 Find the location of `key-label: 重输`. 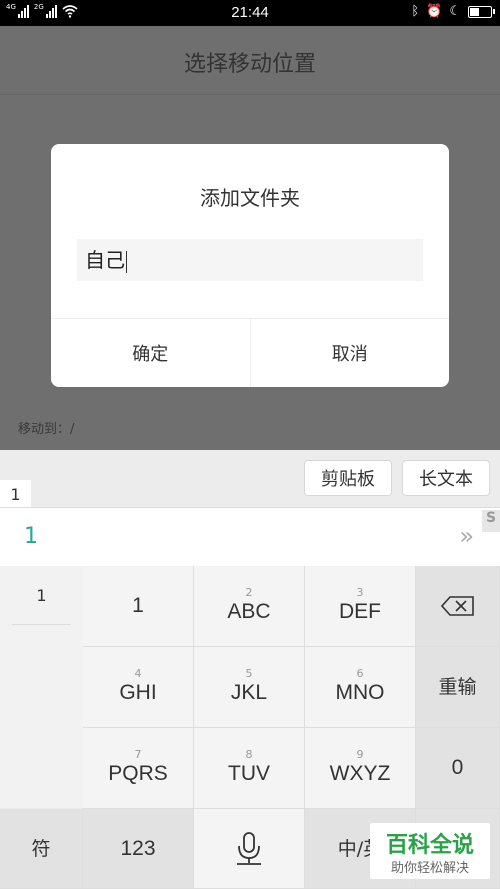

key-label: 重输 is located at coordinates (457, 687).